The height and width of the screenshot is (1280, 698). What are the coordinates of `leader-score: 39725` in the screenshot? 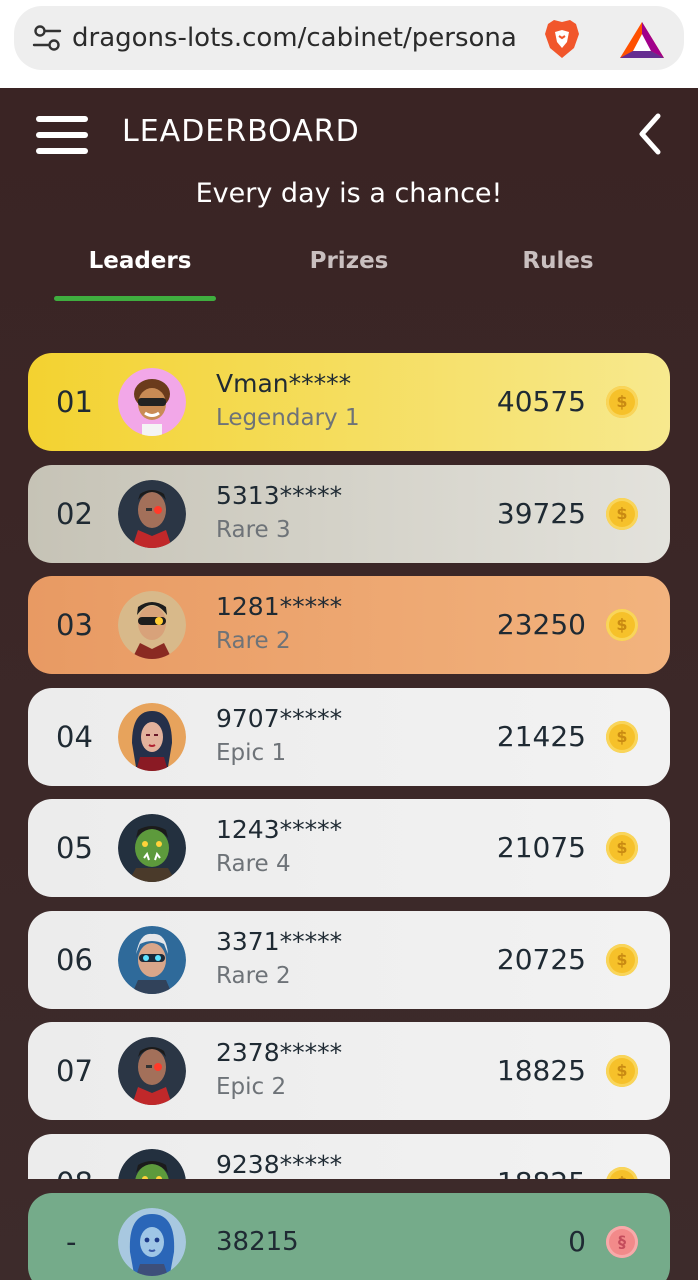 It's located at (541, 513).